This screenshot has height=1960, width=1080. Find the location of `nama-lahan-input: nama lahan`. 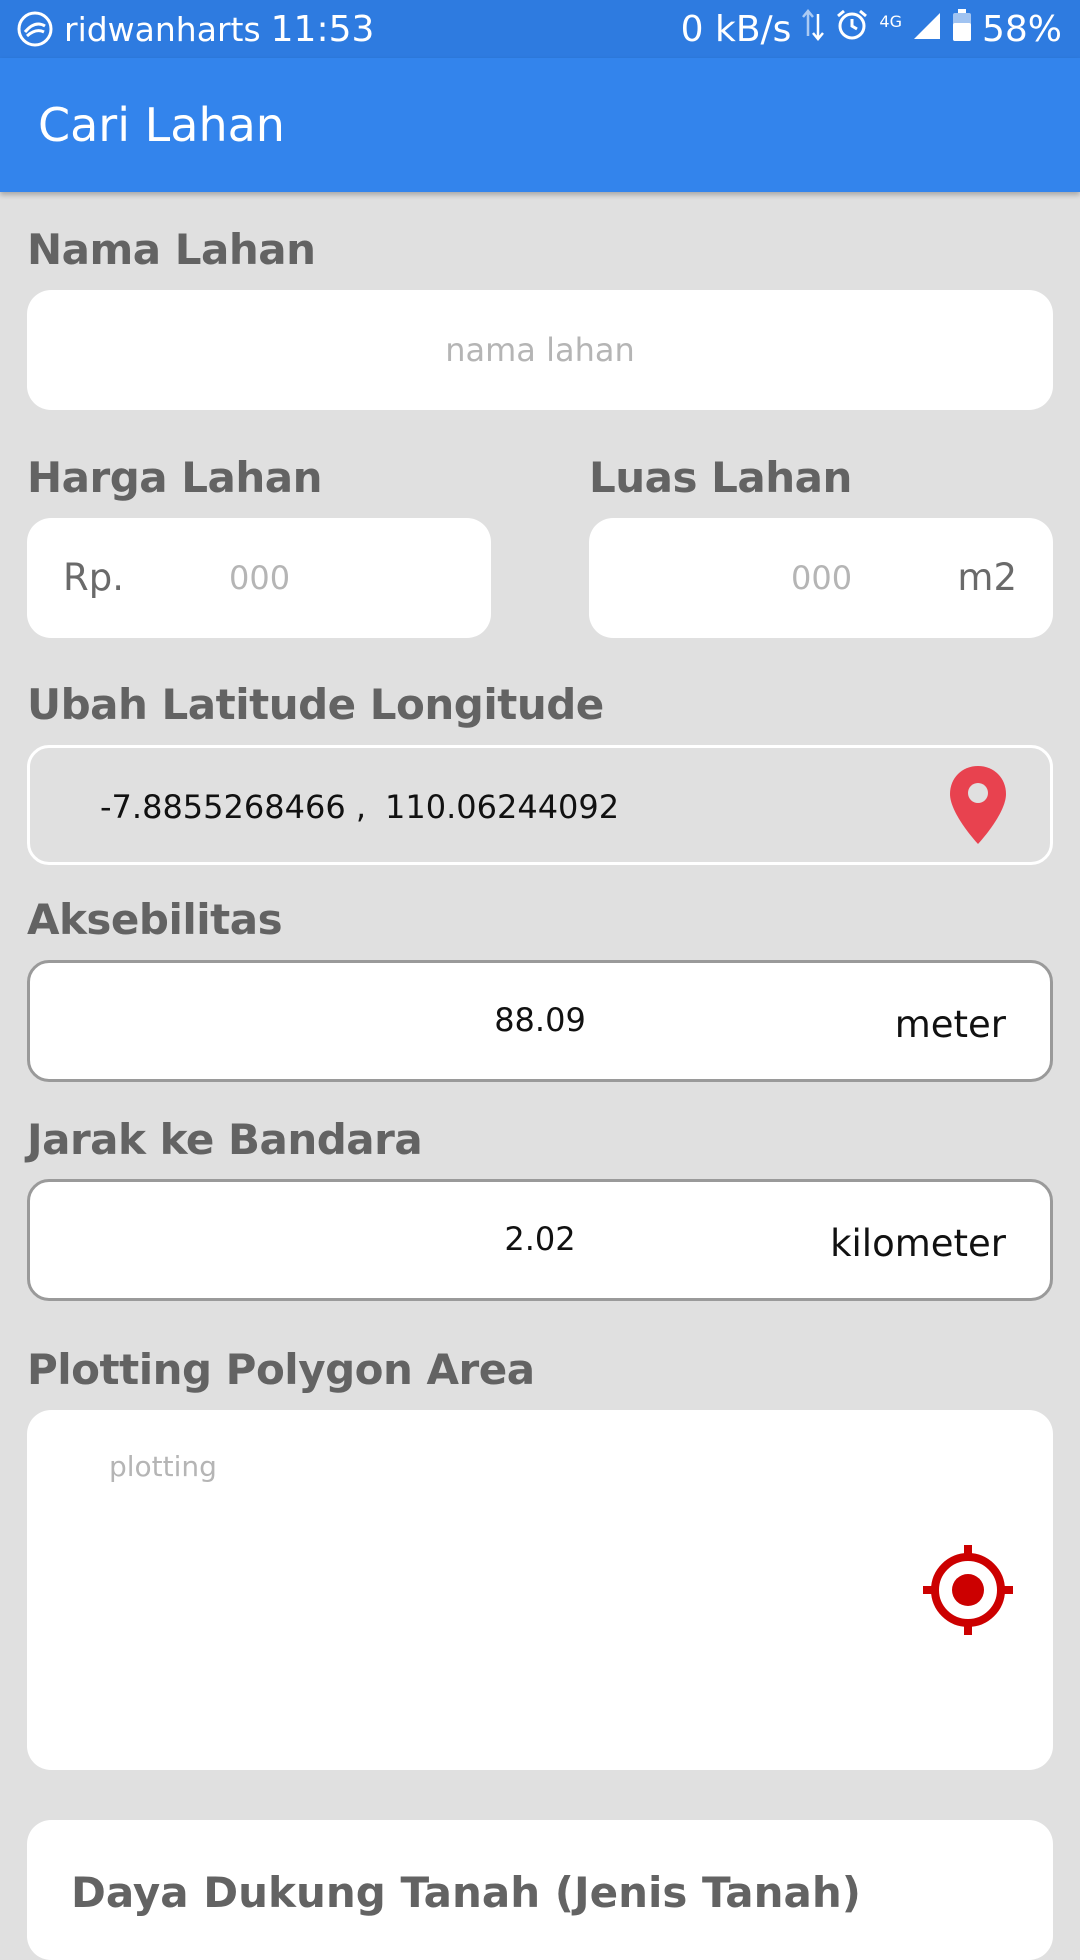

nama-lahan-input: nama lahan is located at coordinates (540, 350).